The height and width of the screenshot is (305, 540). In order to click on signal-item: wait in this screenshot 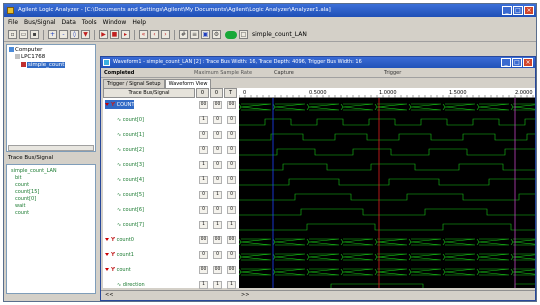, I will do `click(20, 206)`.